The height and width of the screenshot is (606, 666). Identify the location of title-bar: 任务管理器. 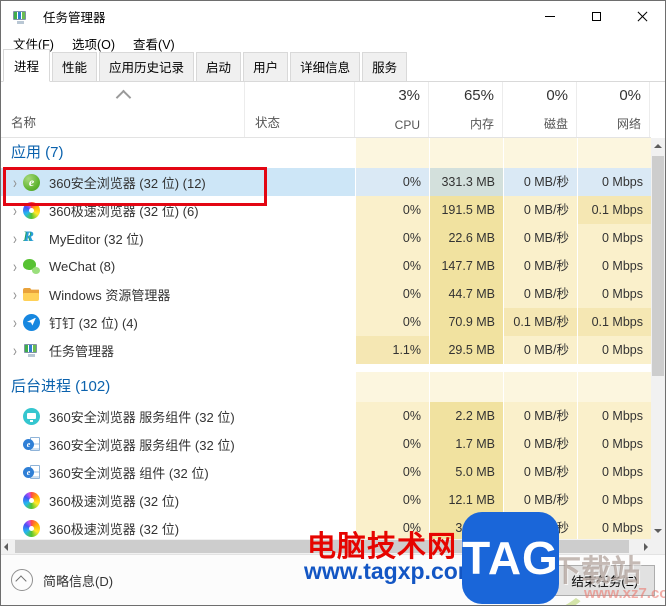
(333, 16).